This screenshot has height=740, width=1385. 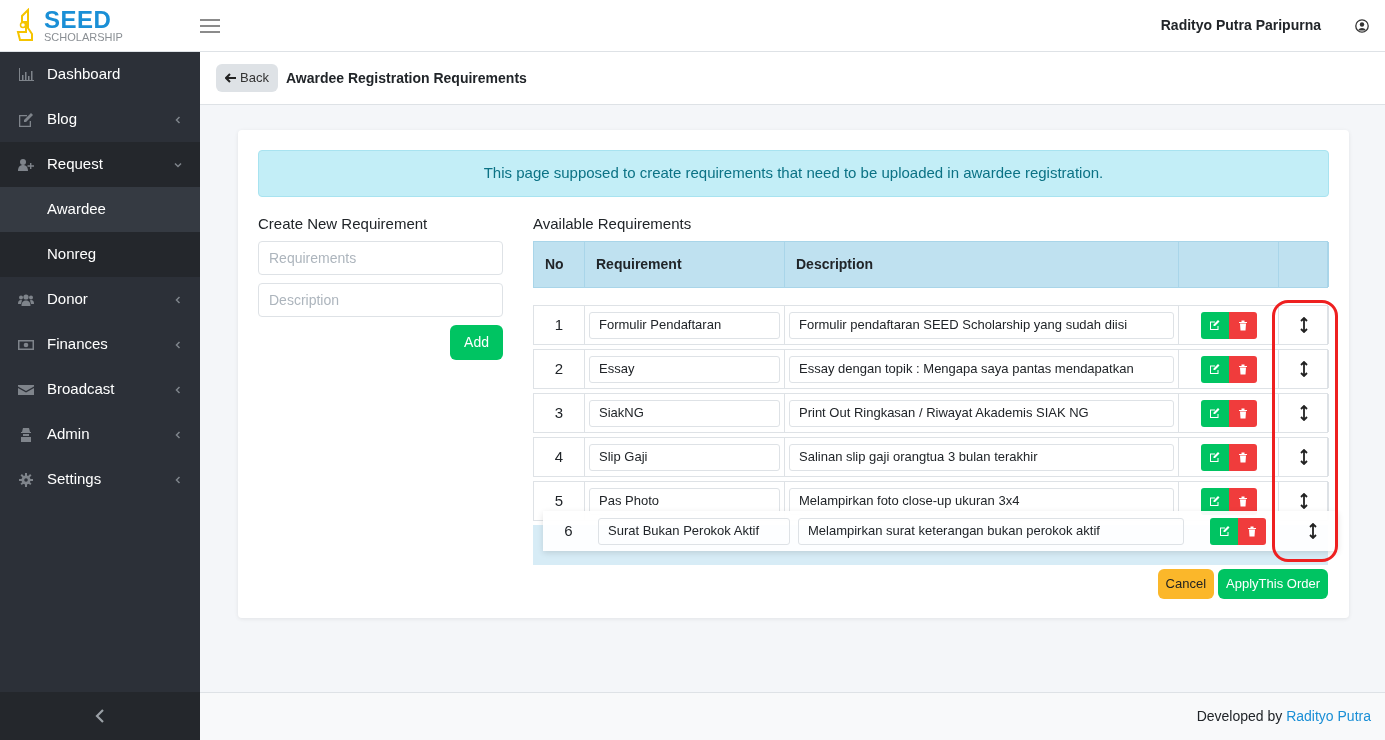 I want to click on row-number: 4, so click(x=559, y=456).